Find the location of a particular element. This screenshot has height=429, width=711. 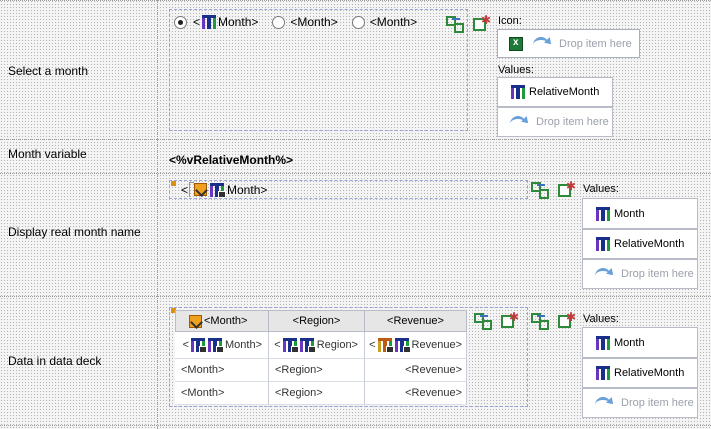

values-title-display: Values: is located at coordinates (601, 189).